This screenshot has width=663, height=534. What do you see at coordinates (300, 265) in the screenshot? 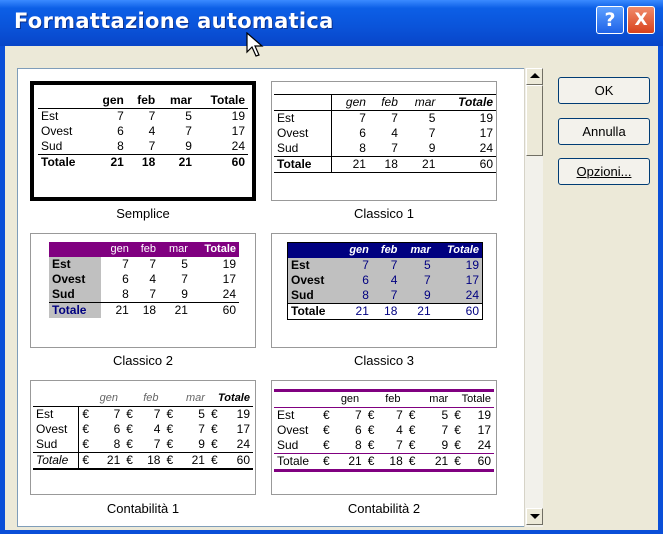
I see `table-cell: Est` at bounding box center [300, 265].